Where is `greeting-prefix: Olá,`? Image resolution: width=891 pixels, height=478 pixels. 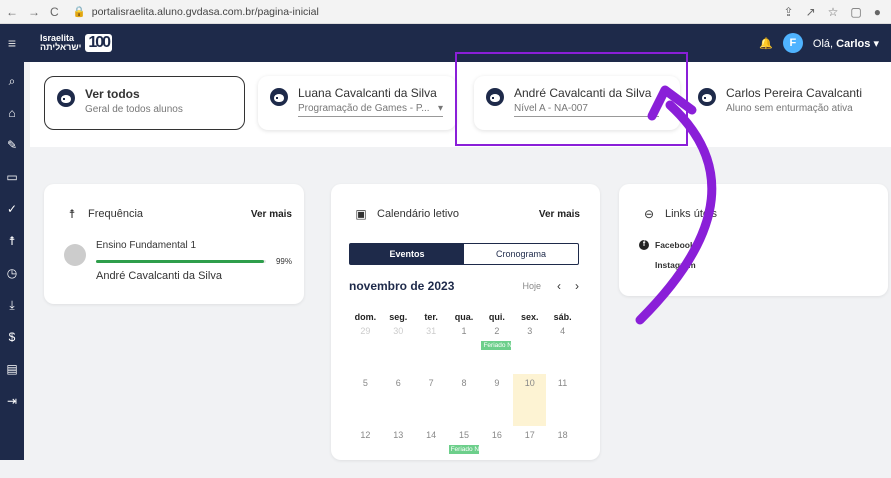
greeting-prefix: Olá, is located at coordinates (823, 43).